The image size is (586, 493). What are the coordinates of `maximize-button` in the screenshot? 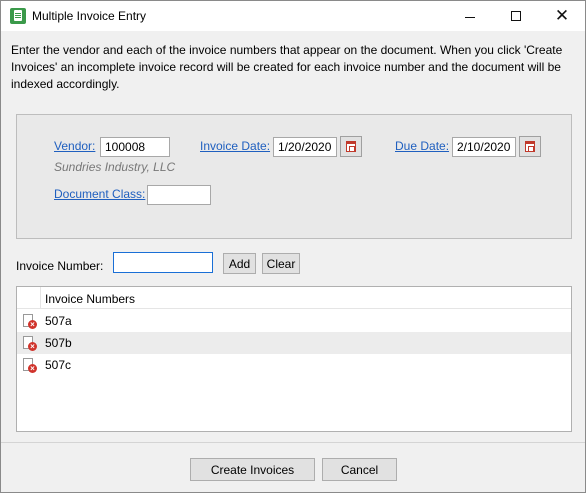 It's located at (516, 16).